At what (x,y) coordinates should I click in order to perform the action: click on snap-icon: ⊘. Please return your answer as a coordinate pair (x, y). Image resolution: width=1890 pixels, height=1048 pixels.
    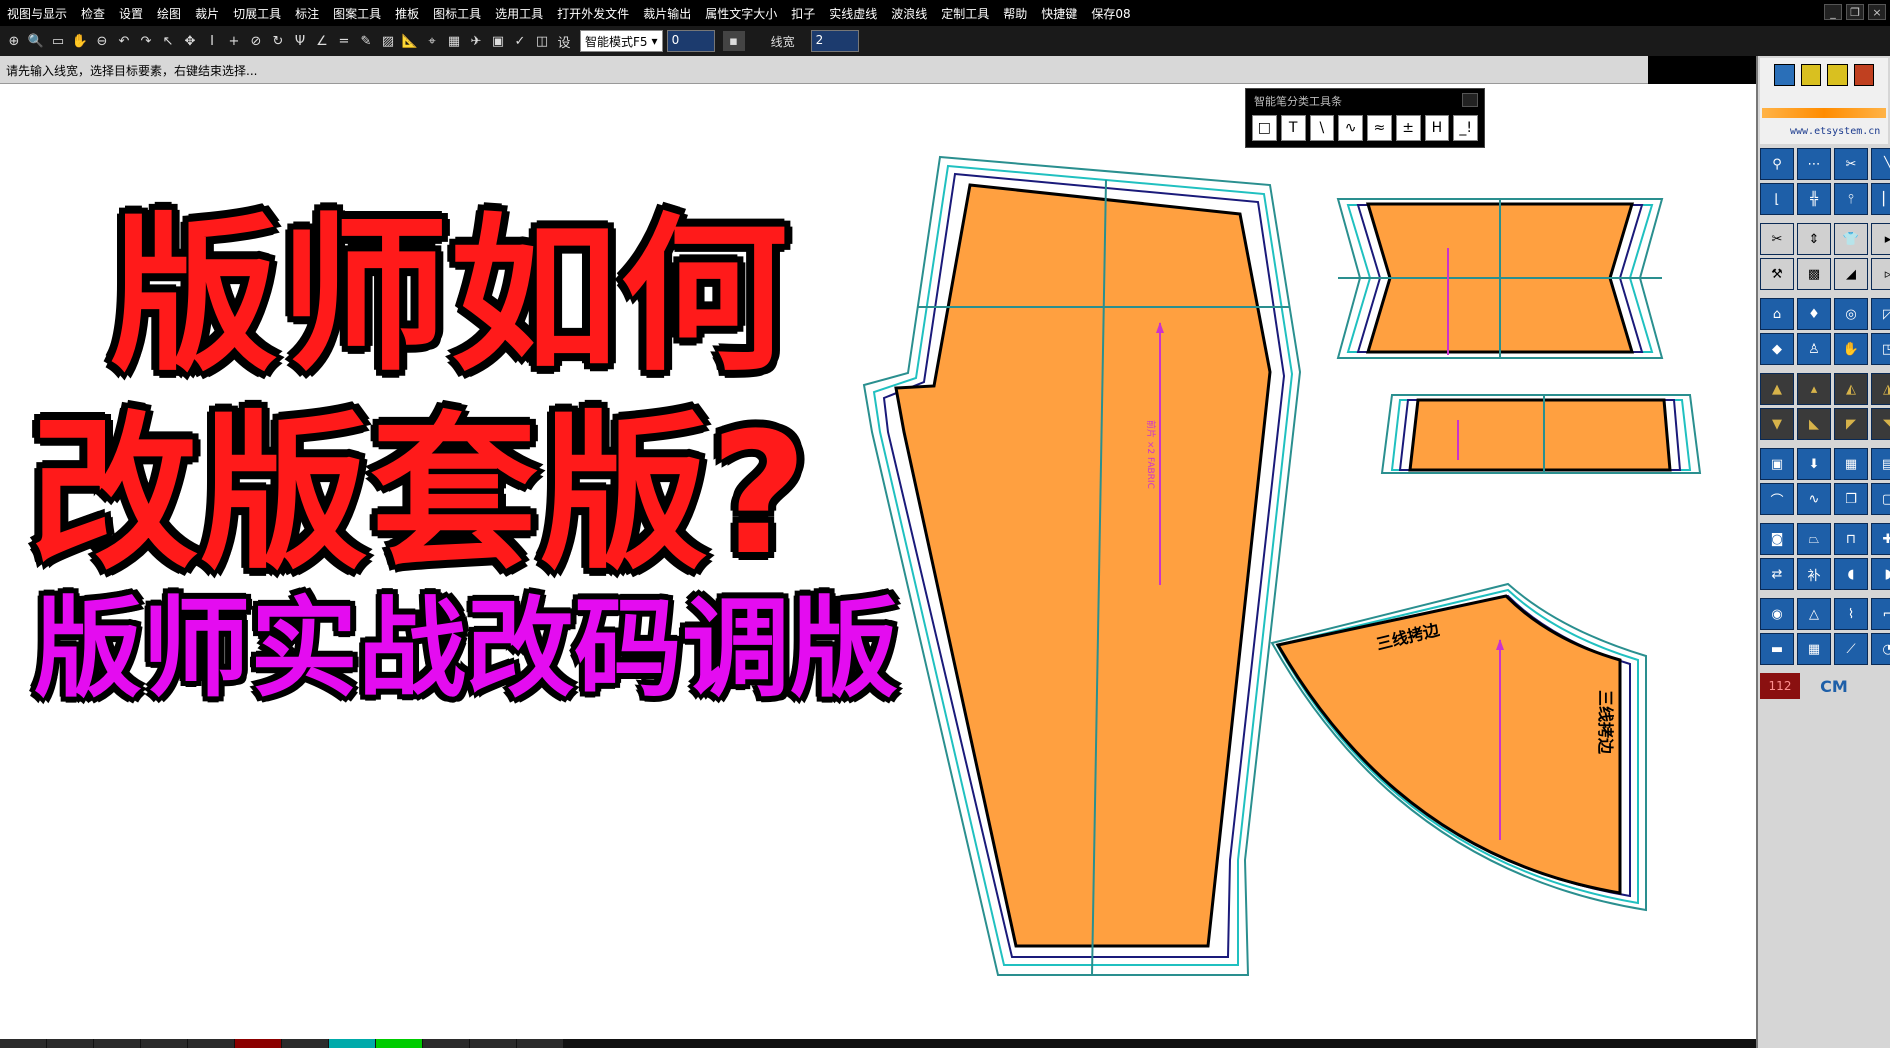
    Looking at the image, I should click on (256, 41).